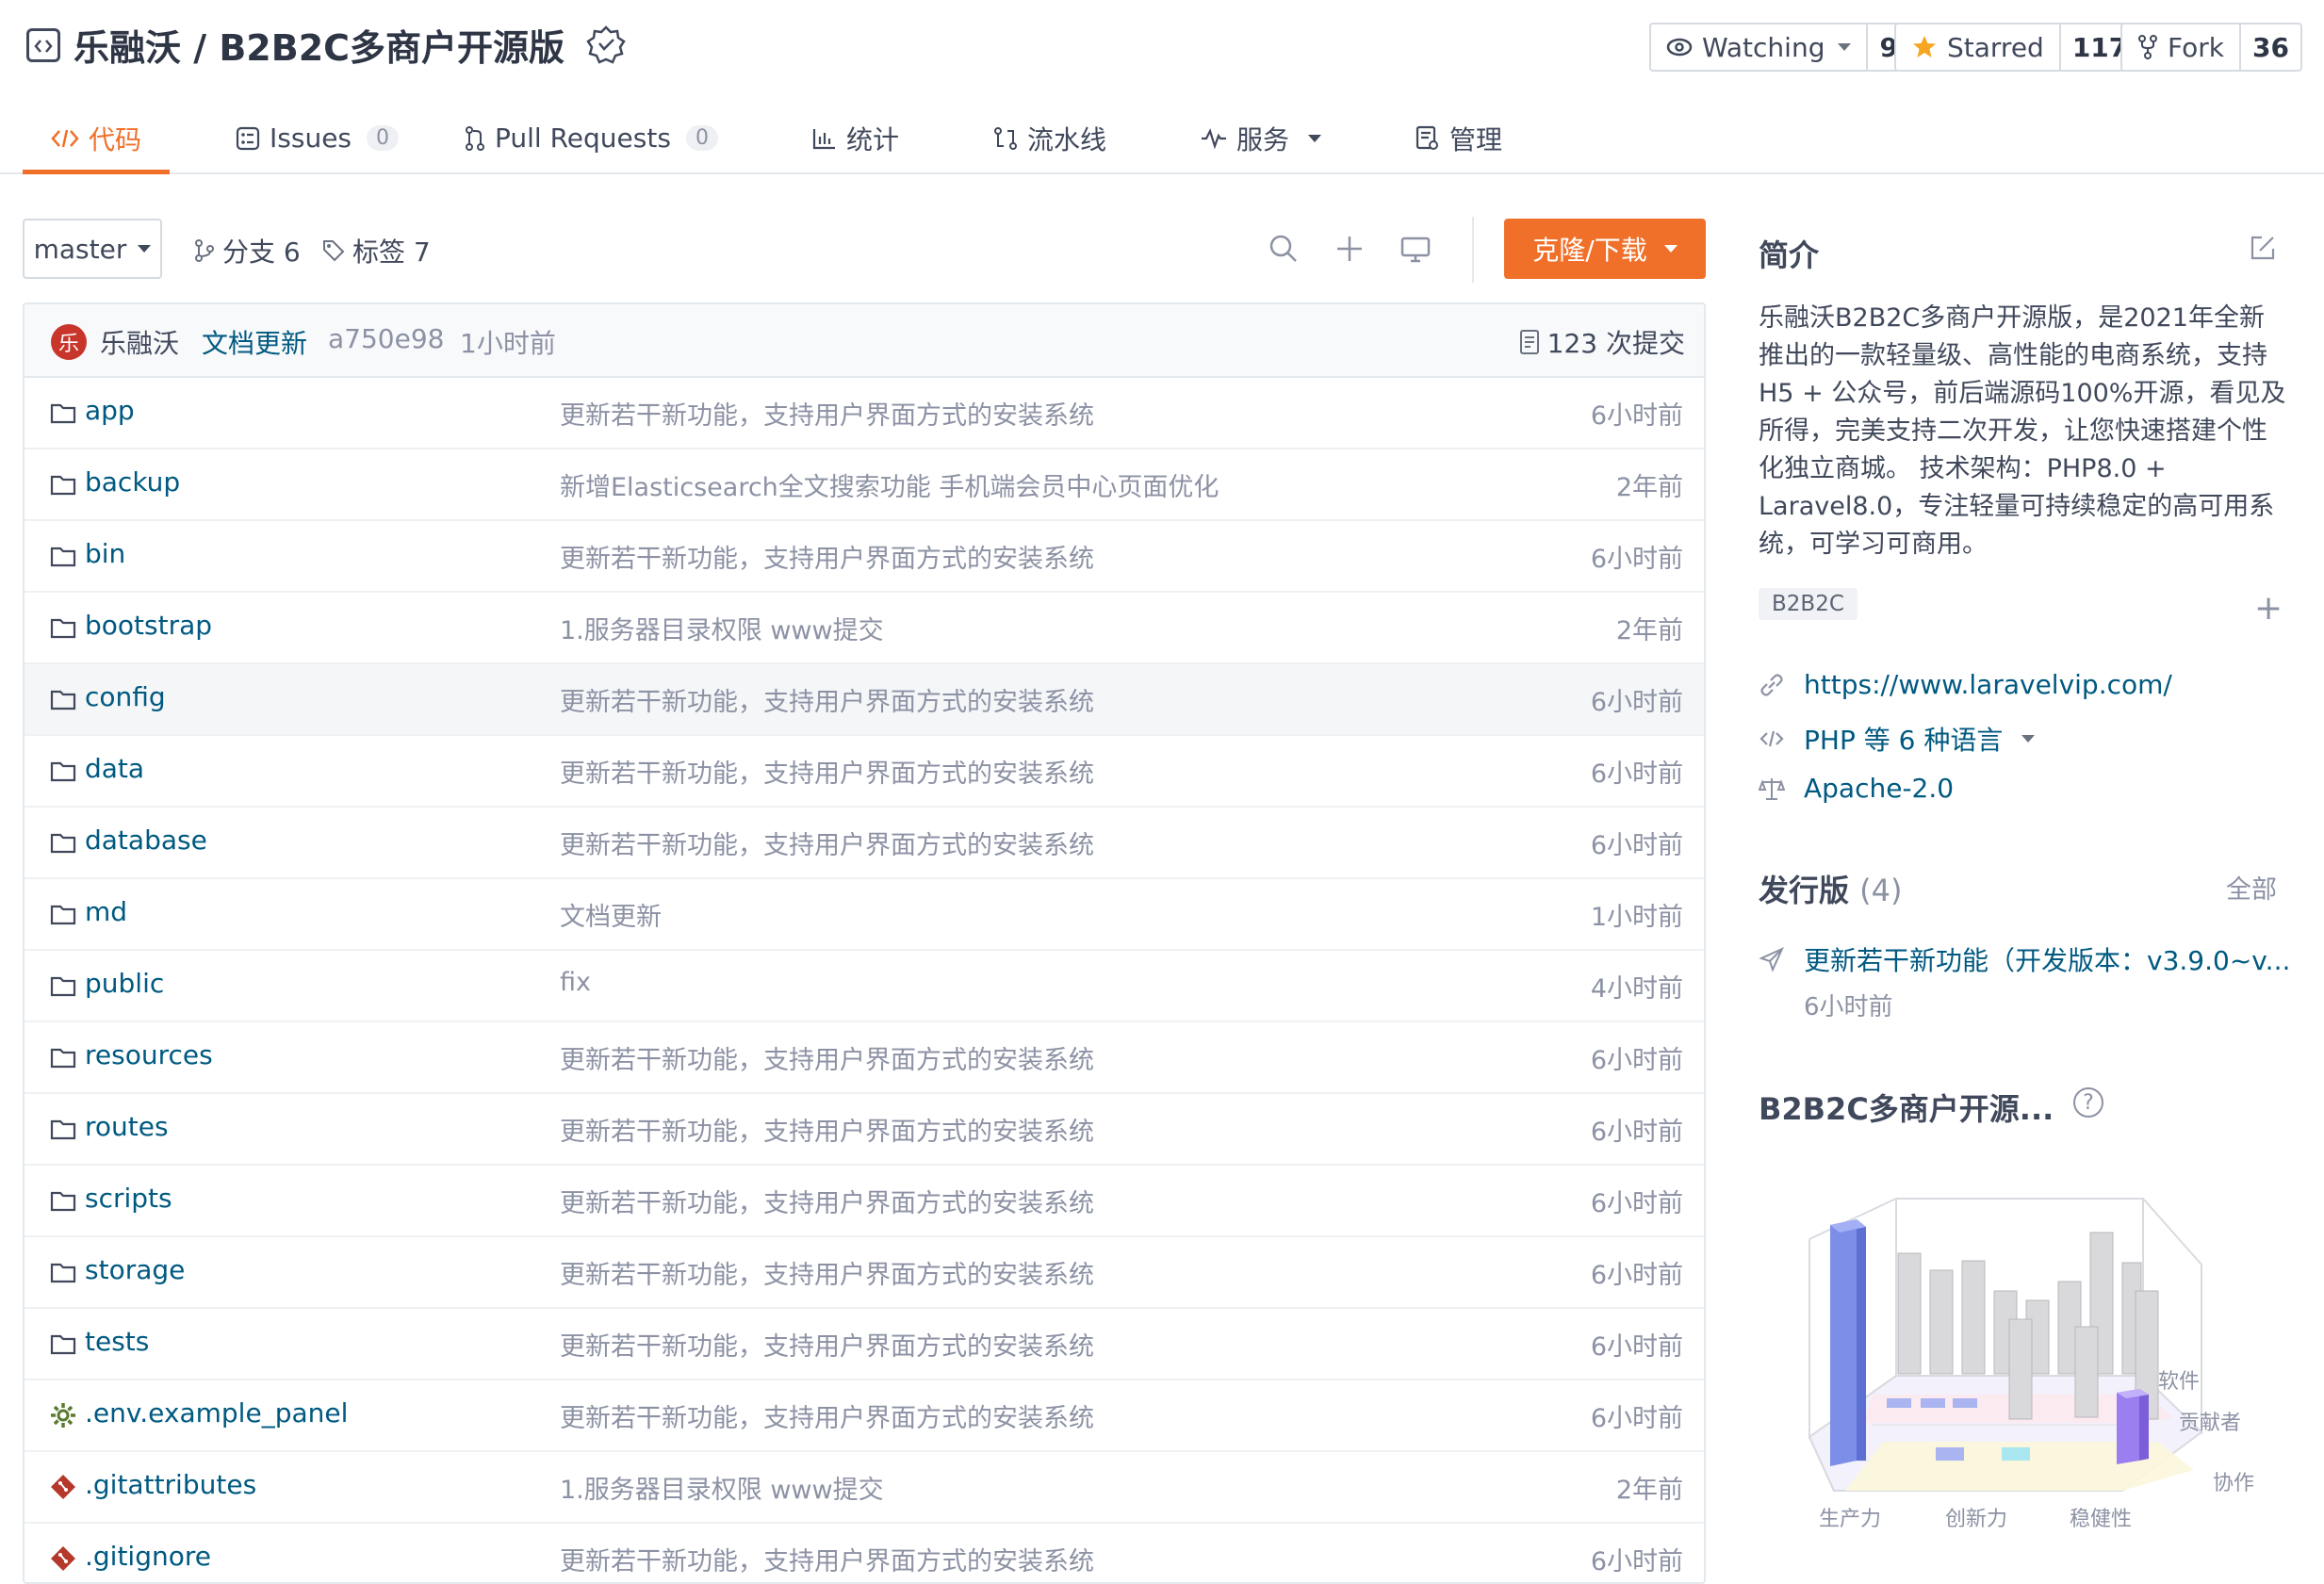  What do you see at coordinates (43, 45) in the screenshot?
I see `repo-code-icon` at bounding box center [43, 45].